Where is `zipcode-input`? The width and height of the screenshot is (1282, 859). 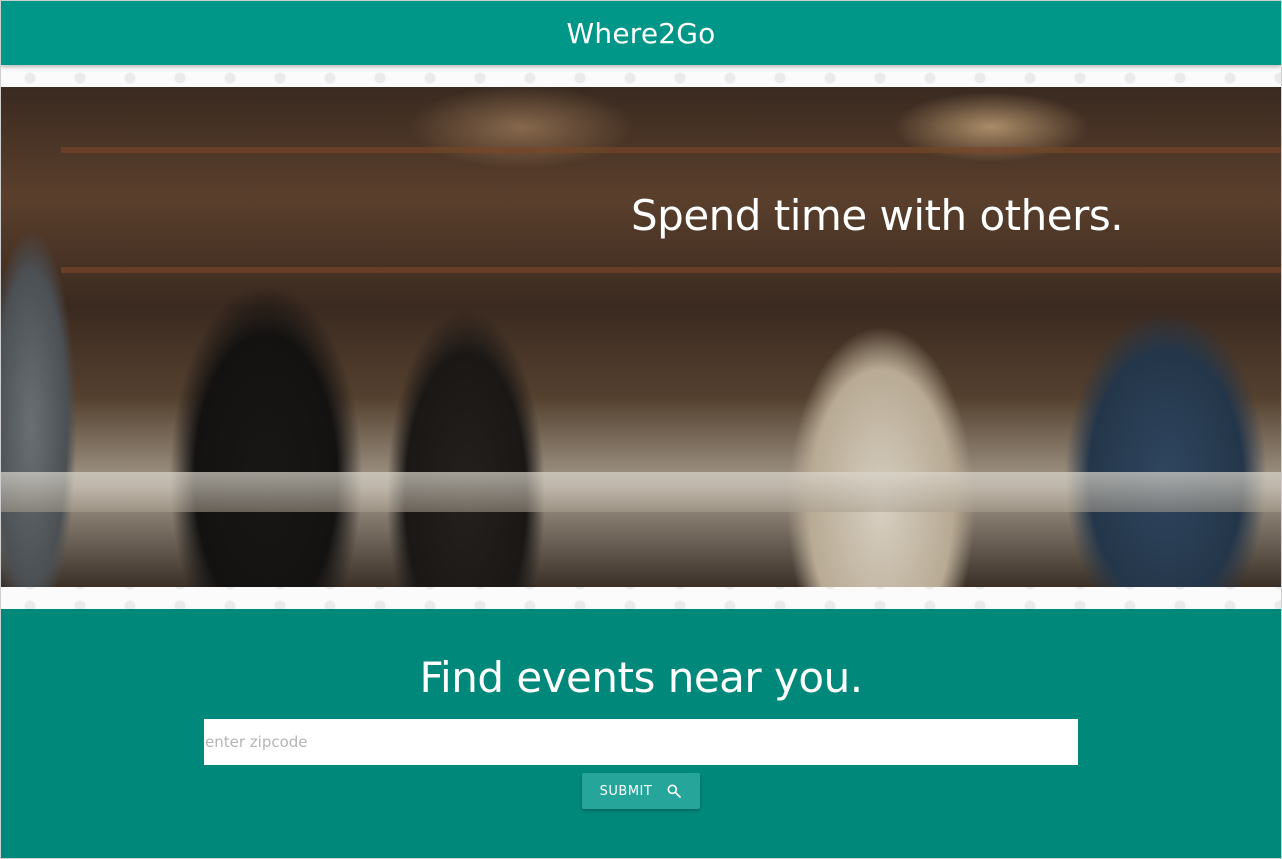
zipcode-input is located at coordinates (641, 742).